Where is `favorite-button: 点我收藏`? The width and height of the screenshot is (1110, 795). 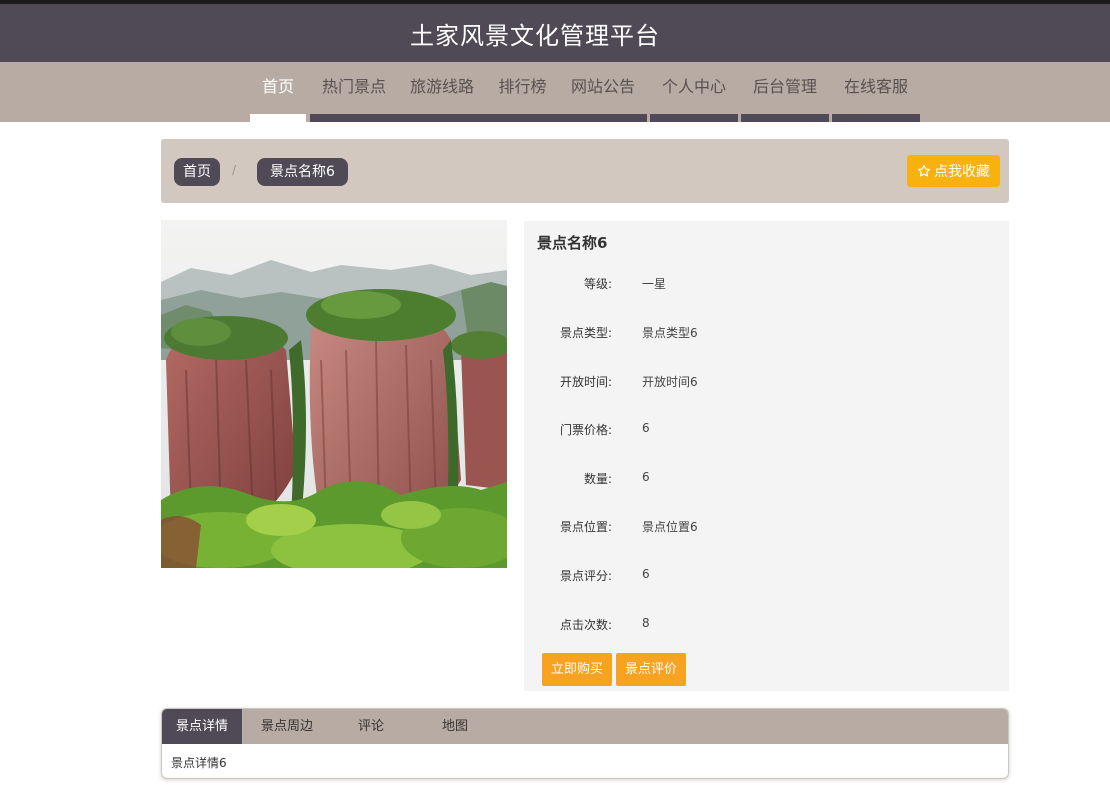 favorite-button: 点我收藏 is located at coordinates (953, 171).